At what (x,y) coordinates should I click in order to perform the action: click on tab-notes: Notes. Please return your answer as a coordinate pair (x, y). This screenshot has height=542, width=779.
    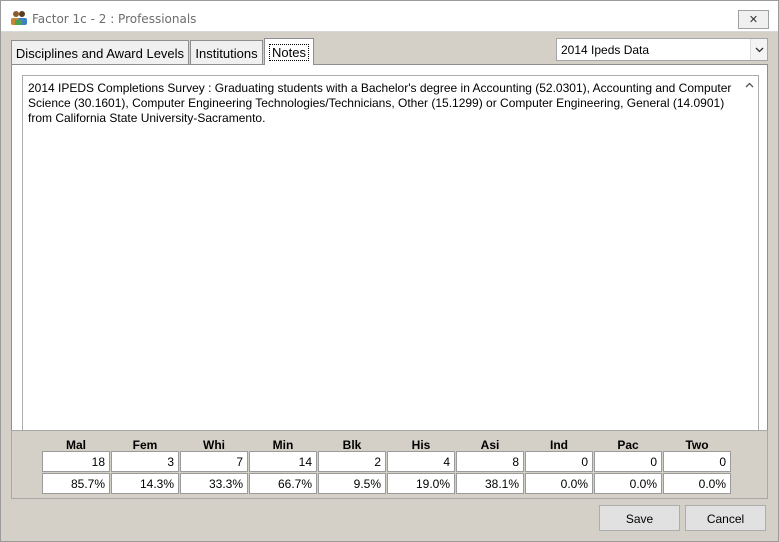
    Looking at the image, I should click on (289, 51).